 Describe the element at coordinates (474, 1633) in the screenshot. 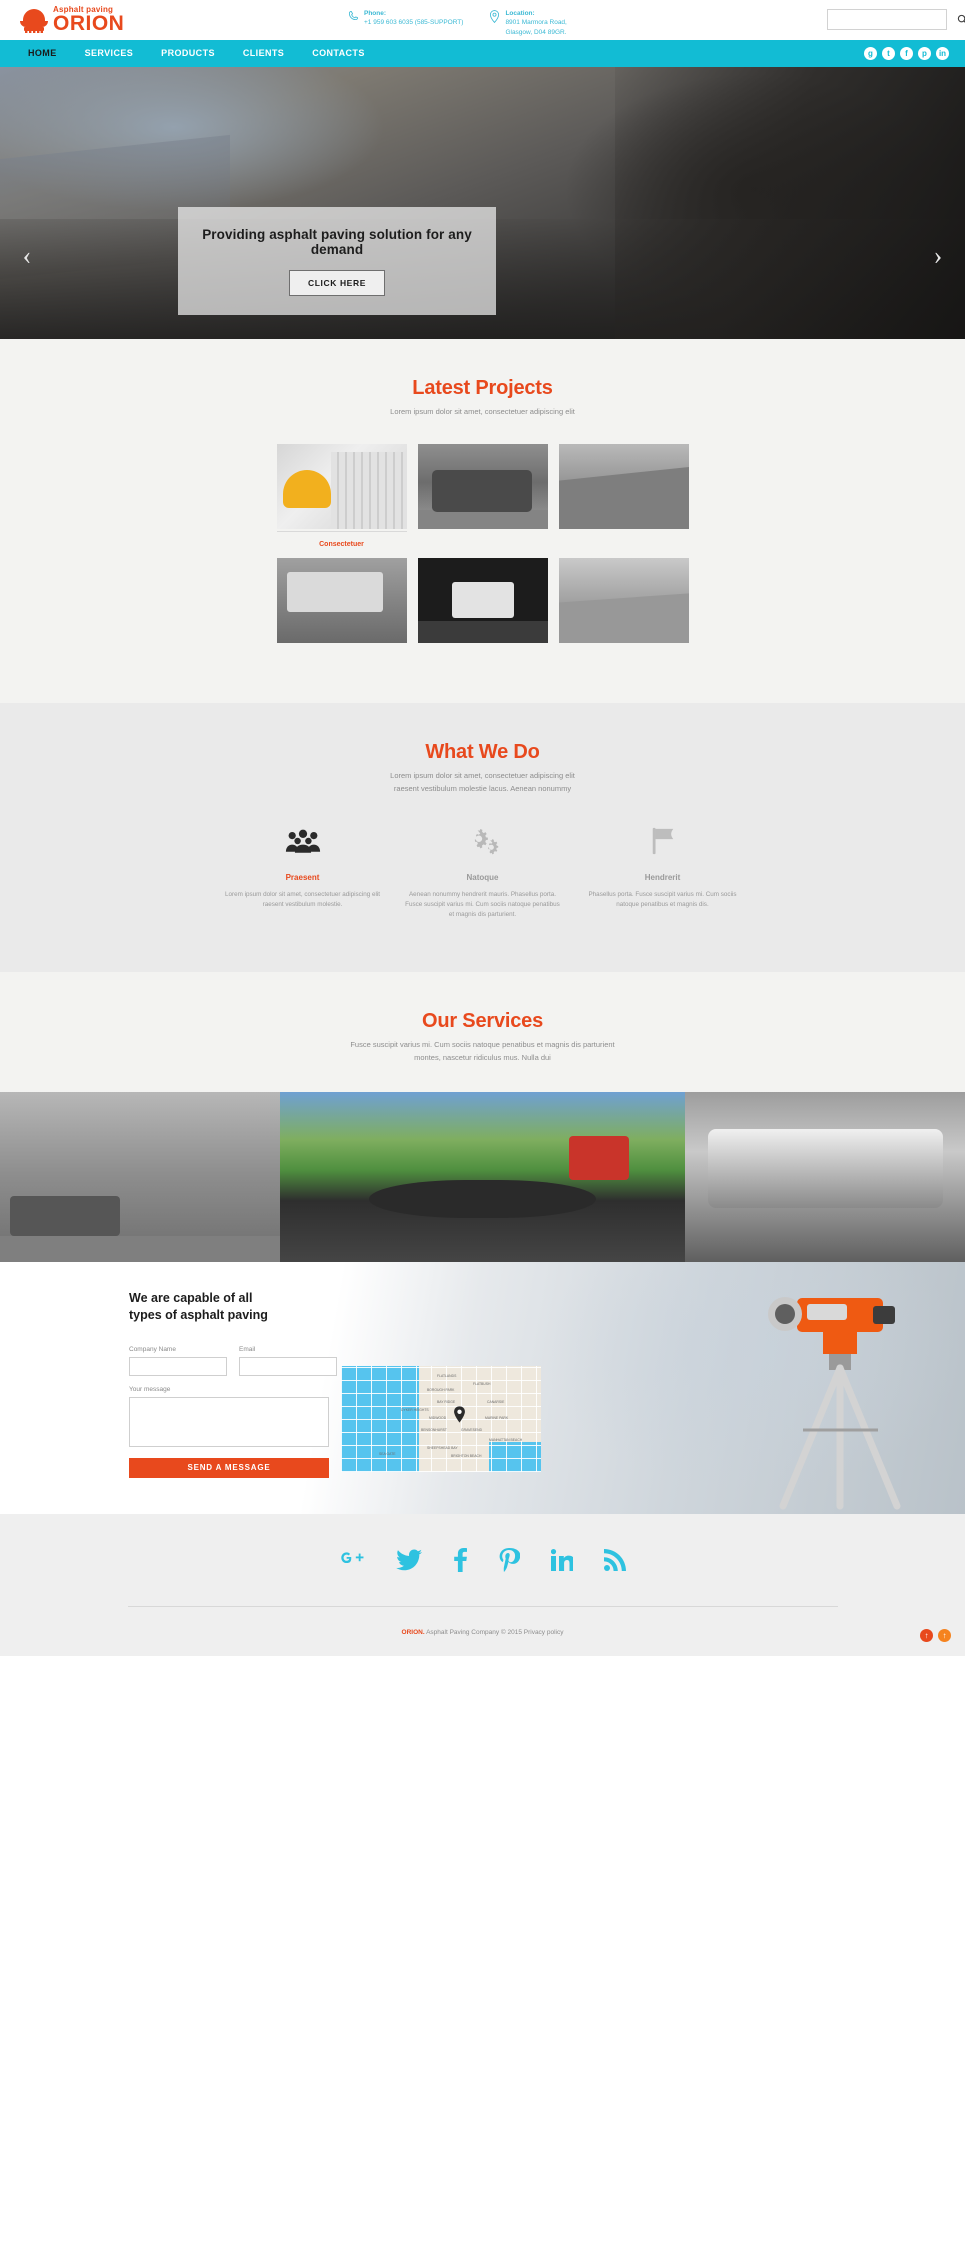

I see `footer-copyright-text: Asphalt Paving Company © 2015` at that location.